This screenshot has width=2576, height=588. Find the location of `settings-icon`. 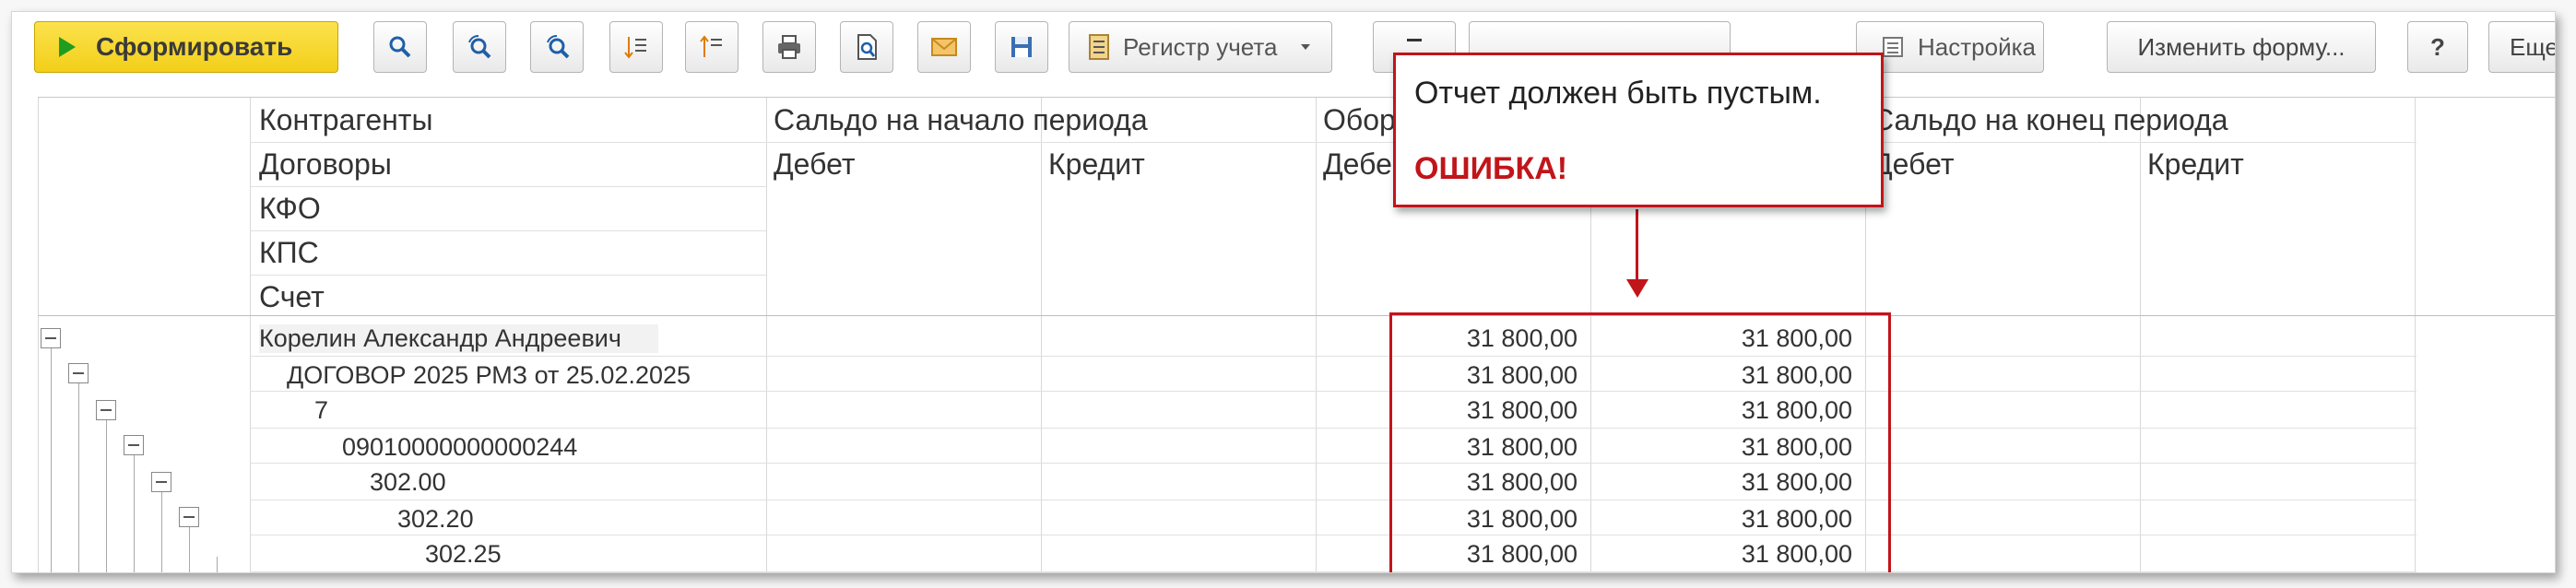

settings-icon is located at coordinates (1893, 47).